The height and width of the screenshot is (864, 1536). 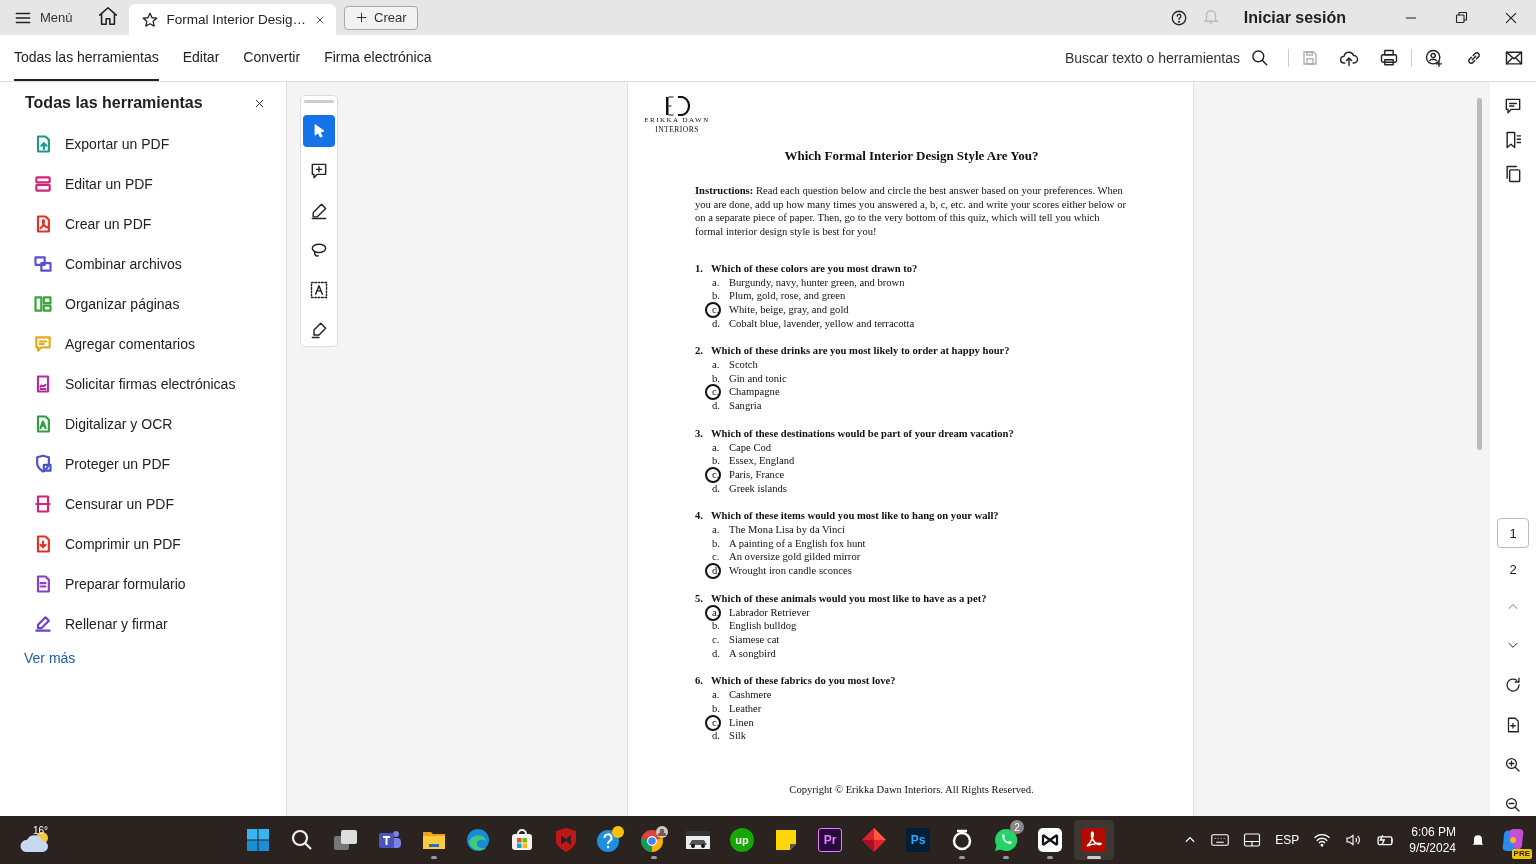 I want to click on speaker-icon, so click(x=1353, y=840).